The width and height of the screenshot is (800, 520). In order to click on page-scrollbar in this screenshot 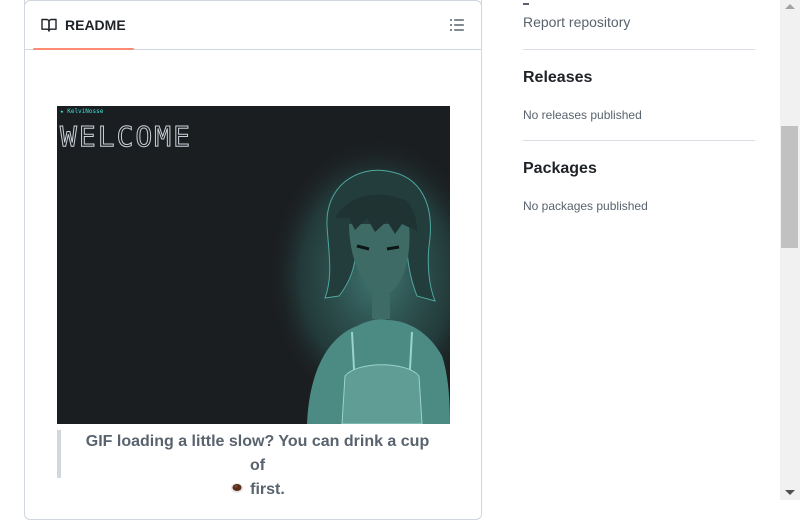, I will do `click(790, 250)`.